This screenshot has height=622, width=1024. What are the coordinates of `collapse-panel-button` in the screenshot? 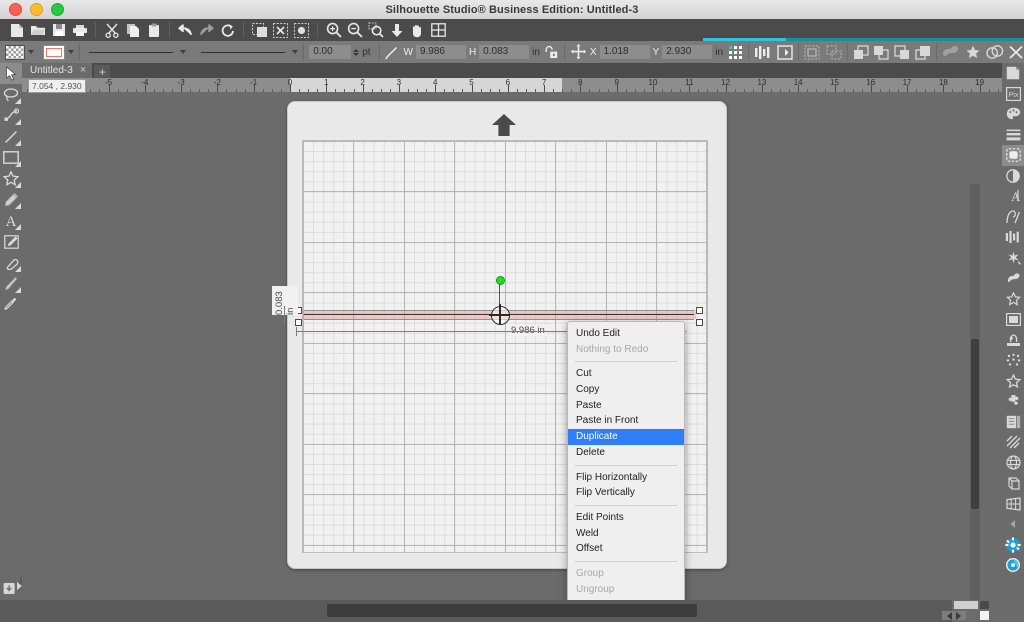 It's located at (1013, 524).